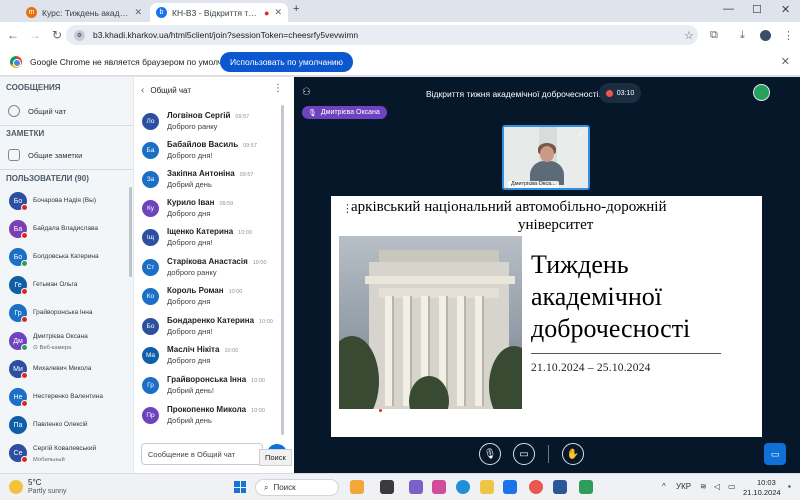 This screenshot has width=800, height=500. Describe the element at coordinates (287, 62) in the screenshot. I see `set-default-button: Использовать по умолчанию` at that location.